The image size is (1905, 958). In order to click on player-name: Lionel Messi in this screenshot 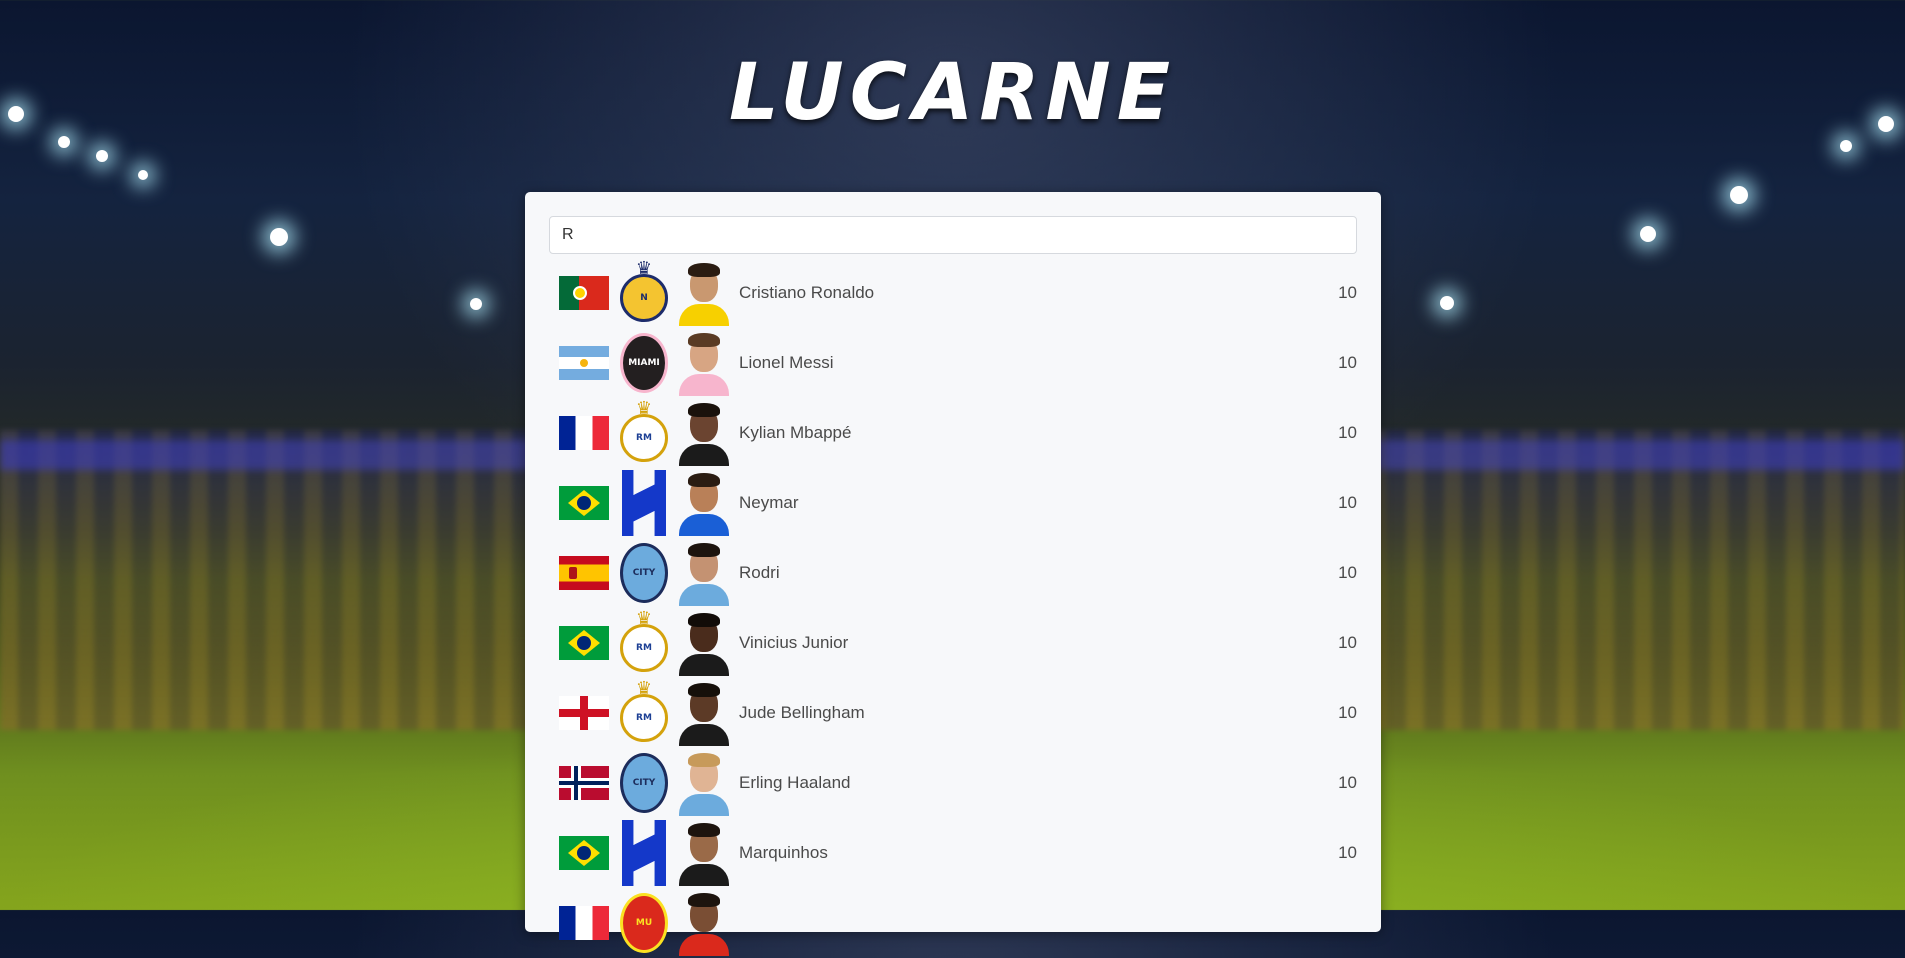, I will do `click(786, 362)`.